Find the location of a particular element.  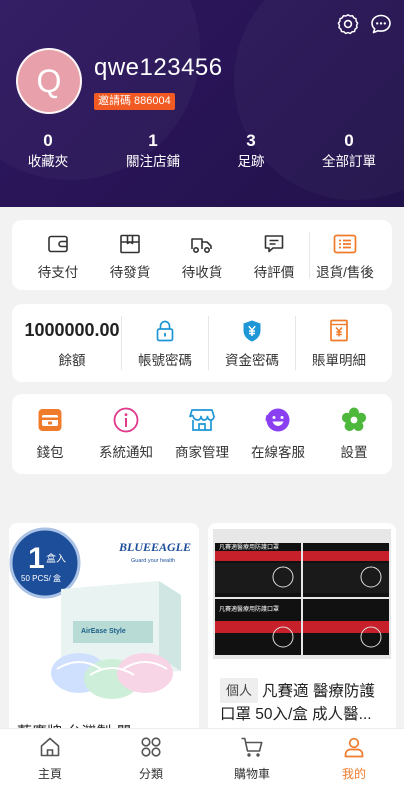

badge-number: 1 is located at coordinates (36, 558).